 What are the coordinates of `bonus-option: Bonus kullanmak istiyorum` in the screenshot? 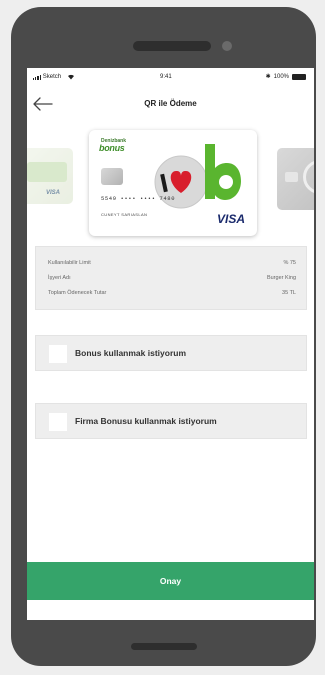 It's located at (171, 353).